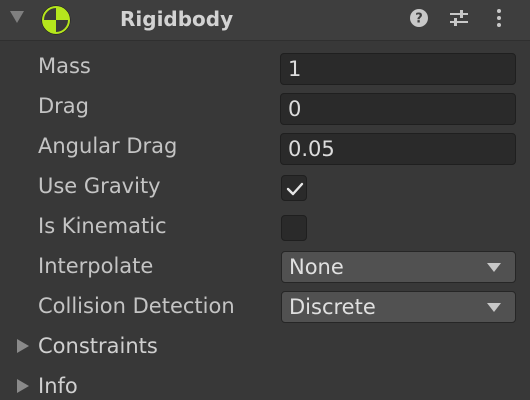  Describe the element at coordinates (64, 106) in the screenshot. I see `drag-label: Drag` at that location.